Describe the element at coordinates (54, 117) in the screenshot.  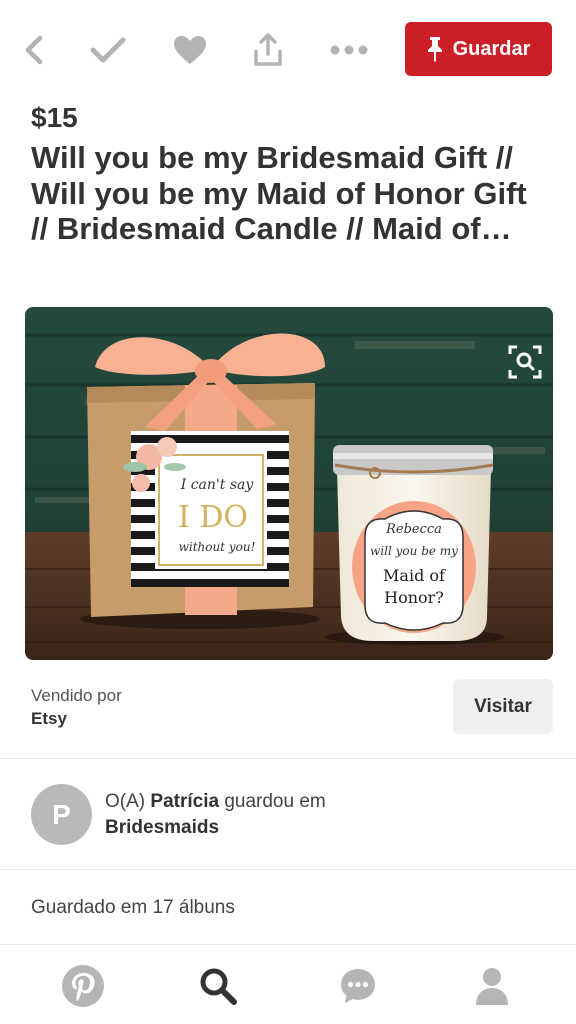
I see `price: $15` at that location.